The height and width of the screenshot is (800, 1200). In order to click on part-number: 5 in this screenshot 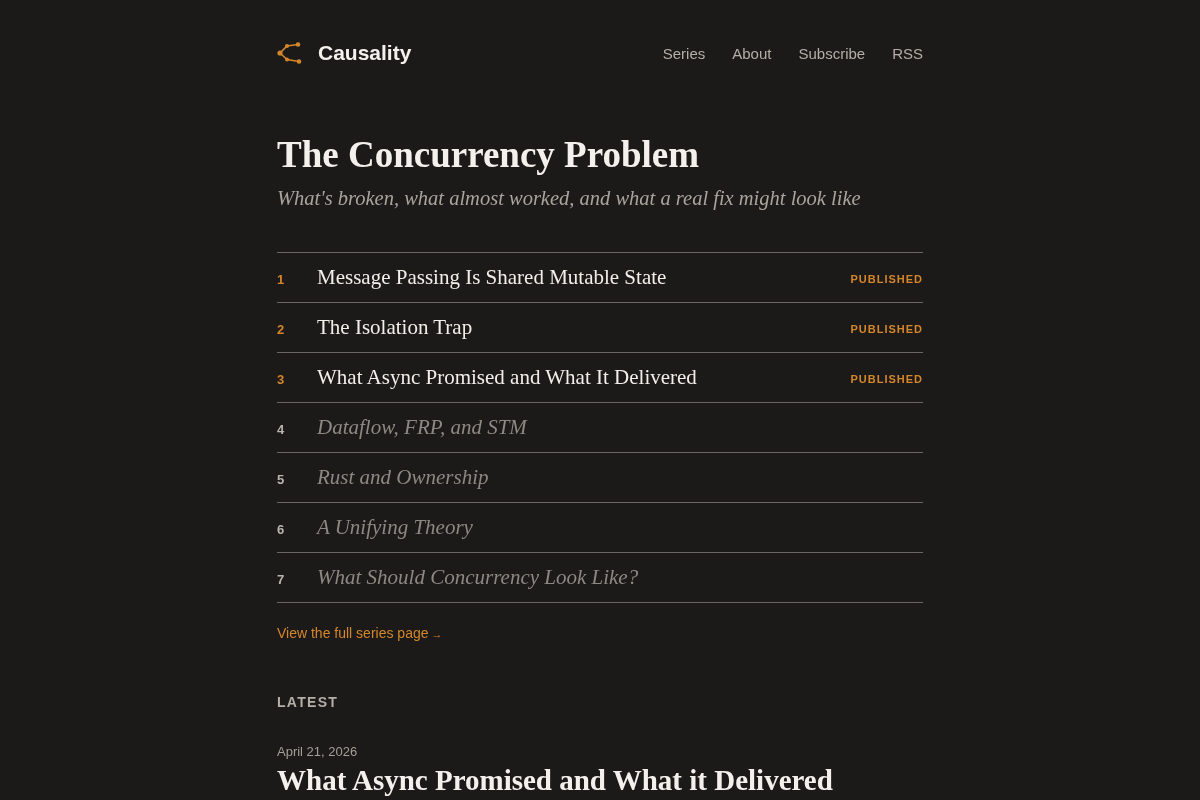, I will do `click(281, 478)`.